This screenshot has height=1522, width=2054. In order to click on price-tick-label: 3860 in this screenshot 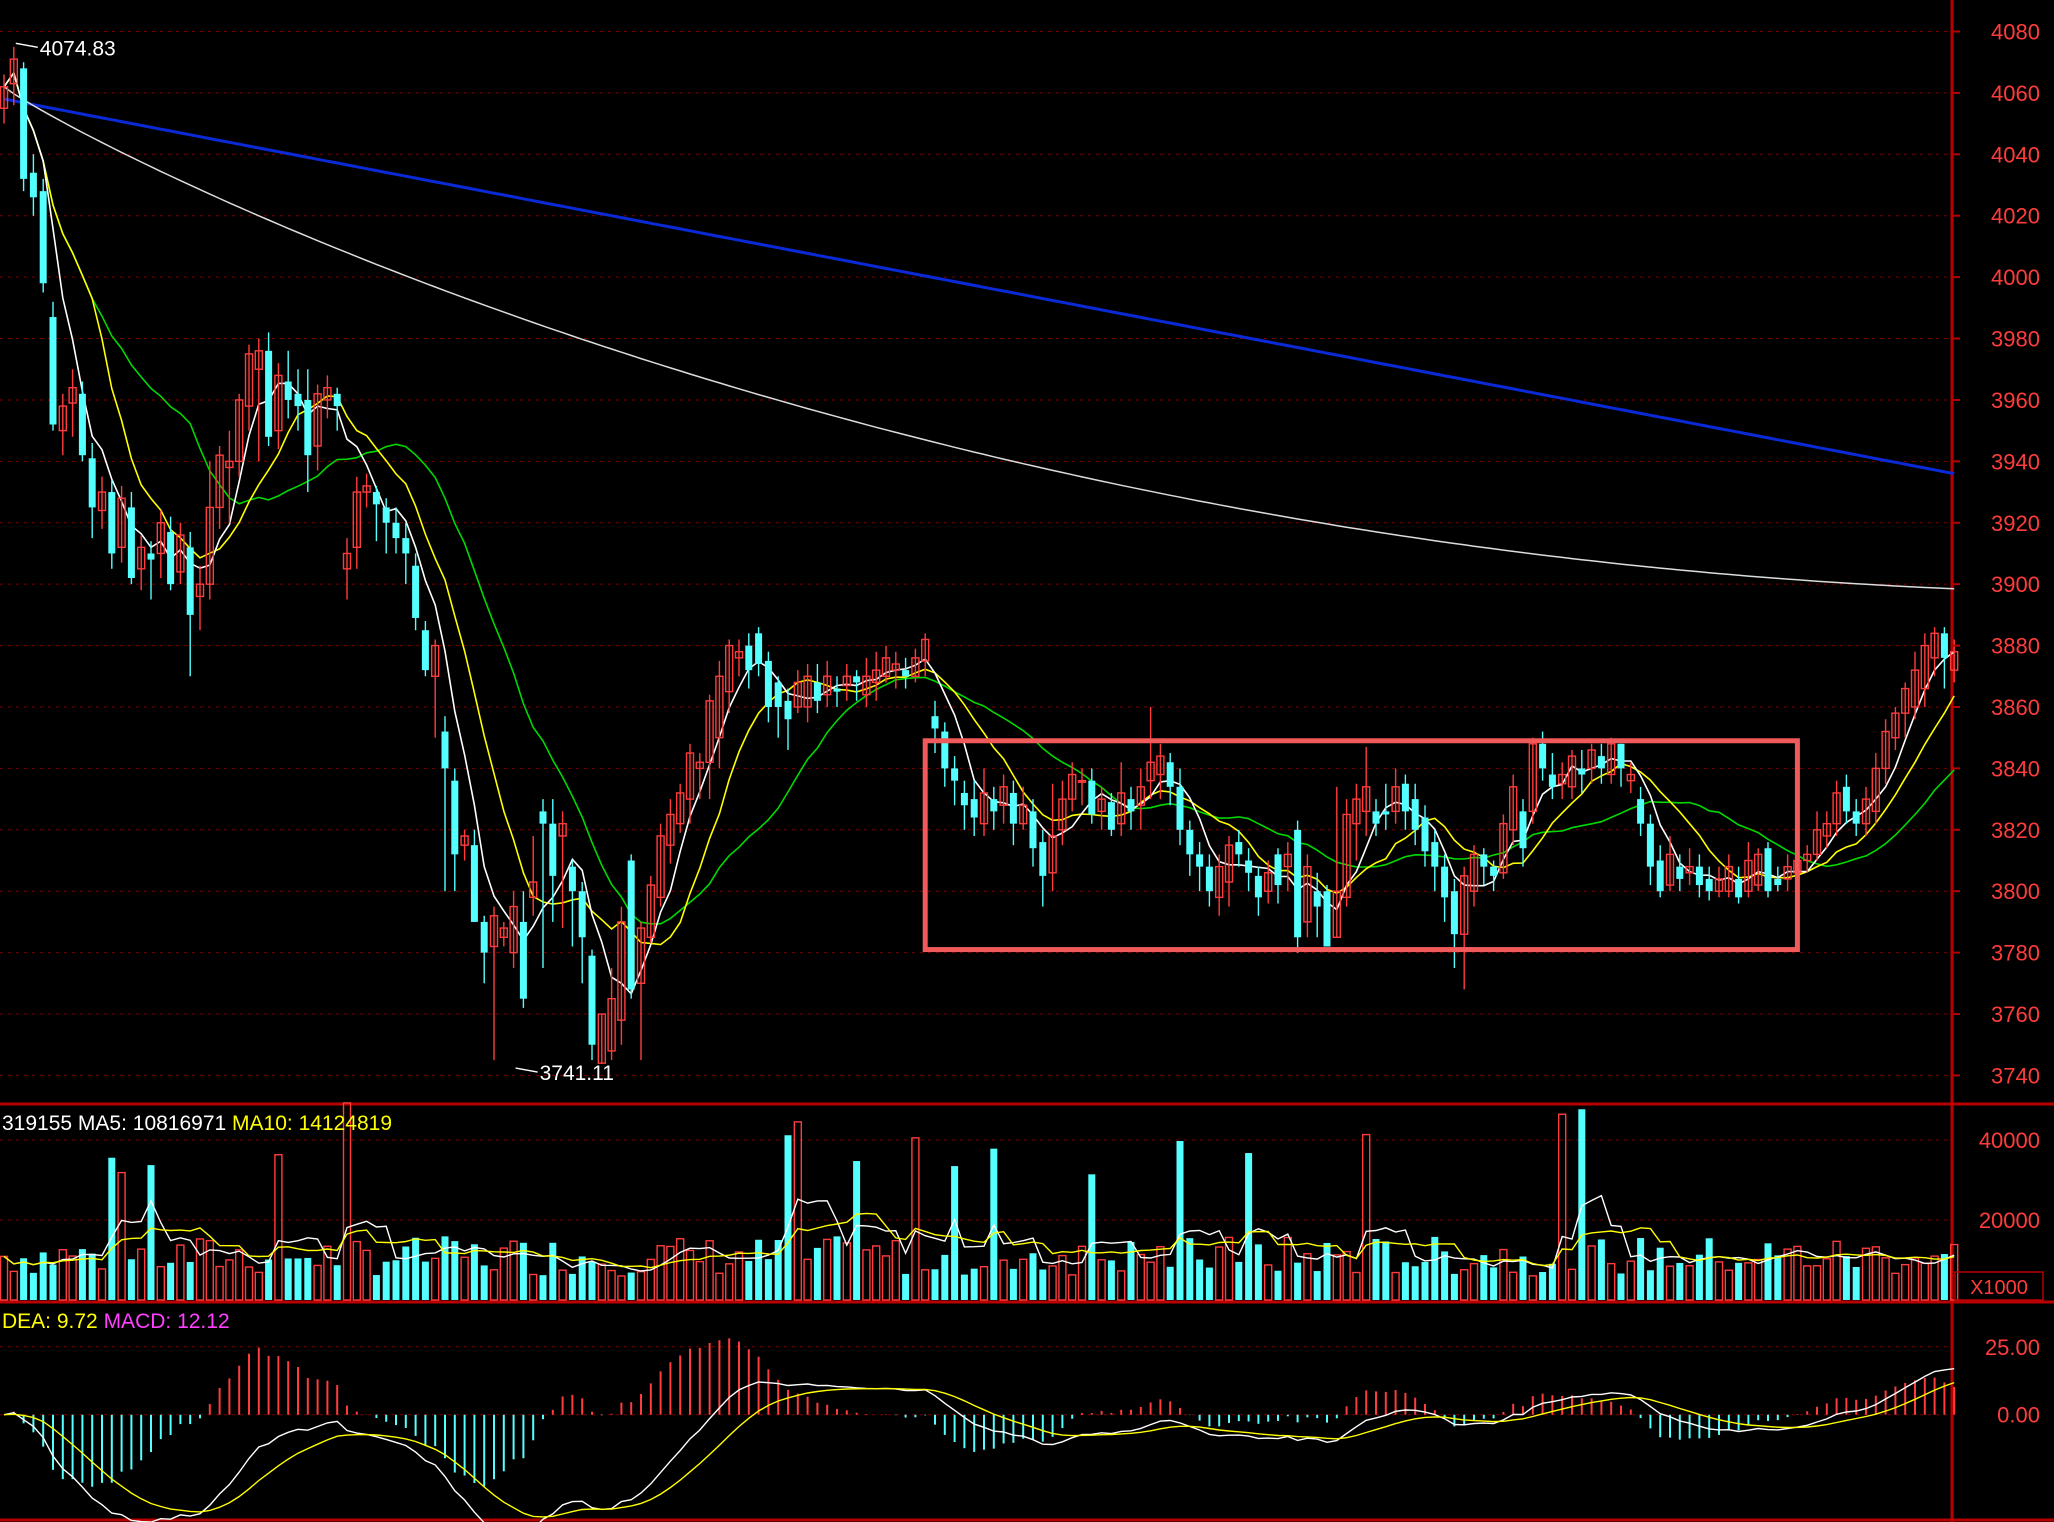, I will do `click(2015, 707)`.